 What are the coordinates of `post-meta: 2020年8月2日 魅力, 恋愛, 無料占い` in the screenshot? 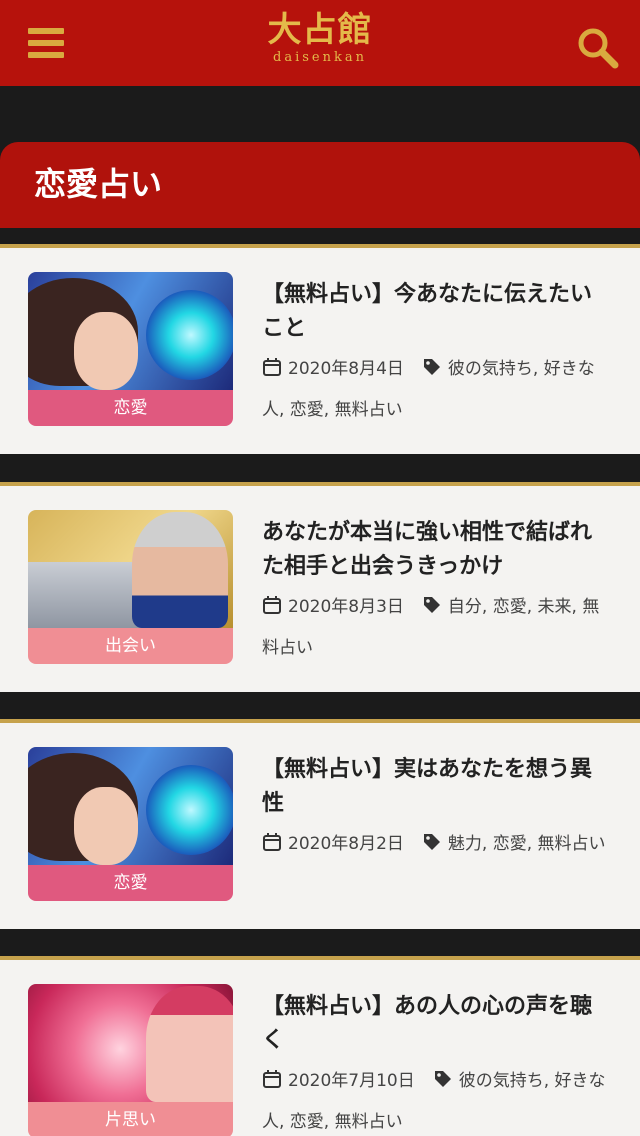 It's located at (437, 845).